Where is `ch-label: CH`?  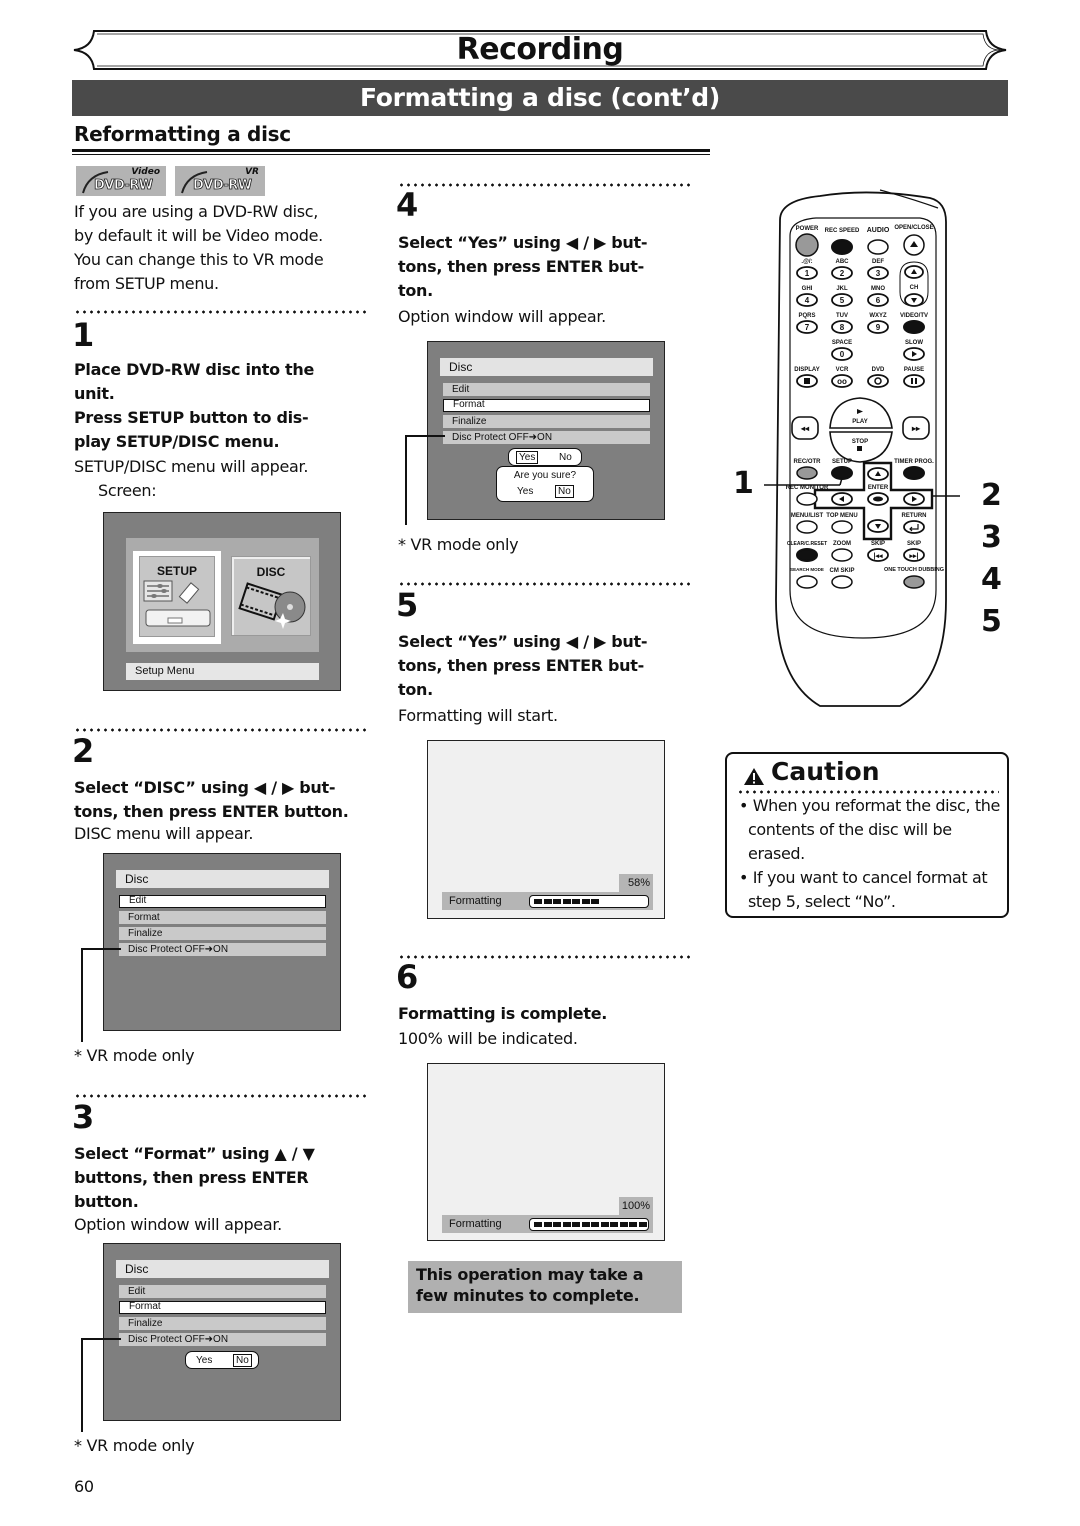
ch-label: CH is located at coordinates (914, 288).